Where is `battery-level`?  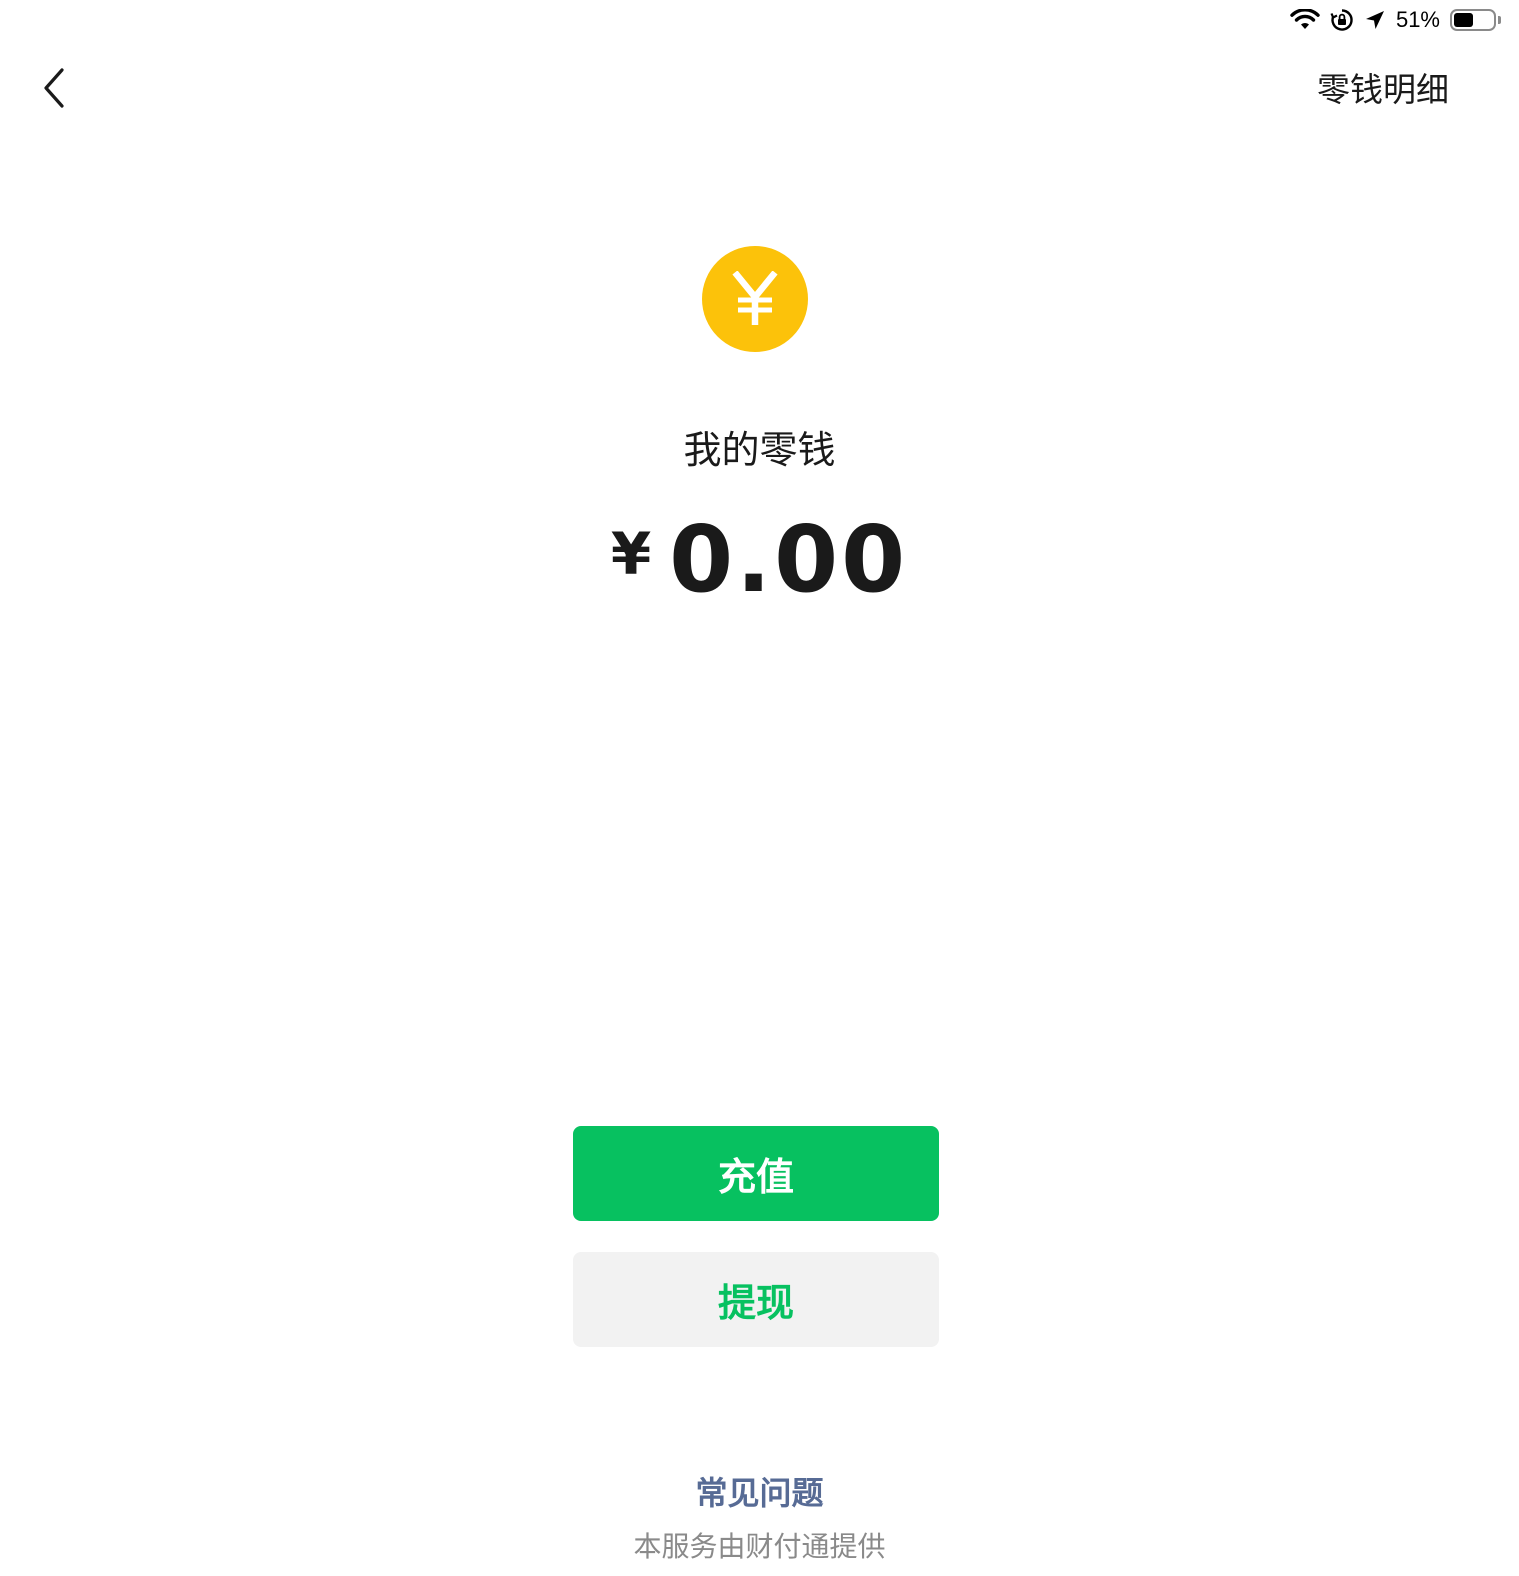
battery-level is located at coordinates (1464, 20).